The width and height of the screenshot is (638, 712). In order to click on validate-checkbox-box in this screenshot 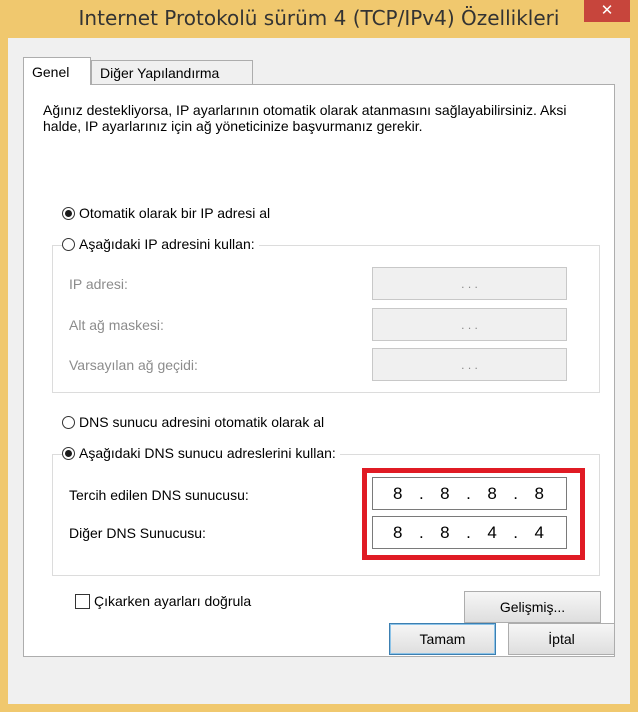, I will do `click(82, 601)`.